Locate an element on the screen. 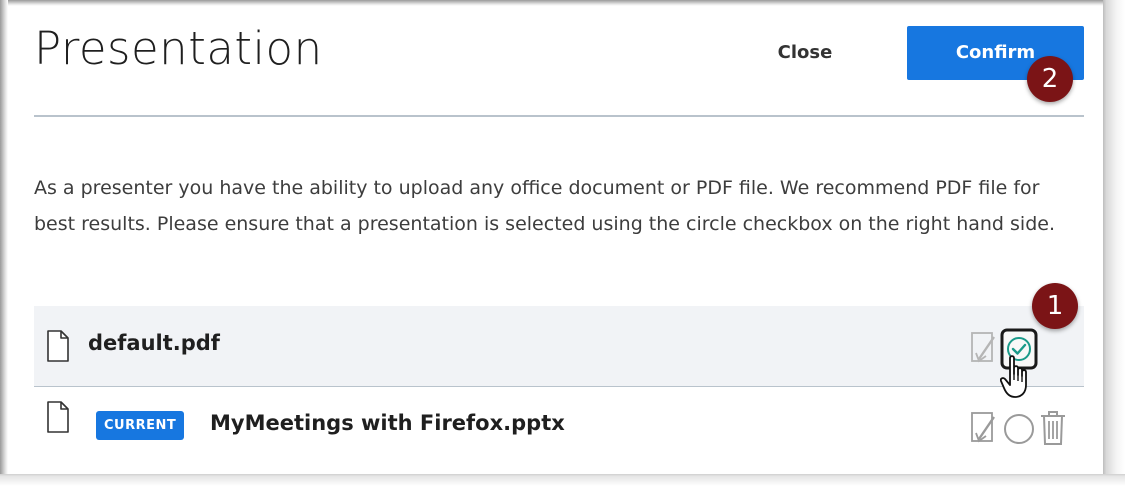  step-2-badge: 2 is located at coordinates (1050, 79).